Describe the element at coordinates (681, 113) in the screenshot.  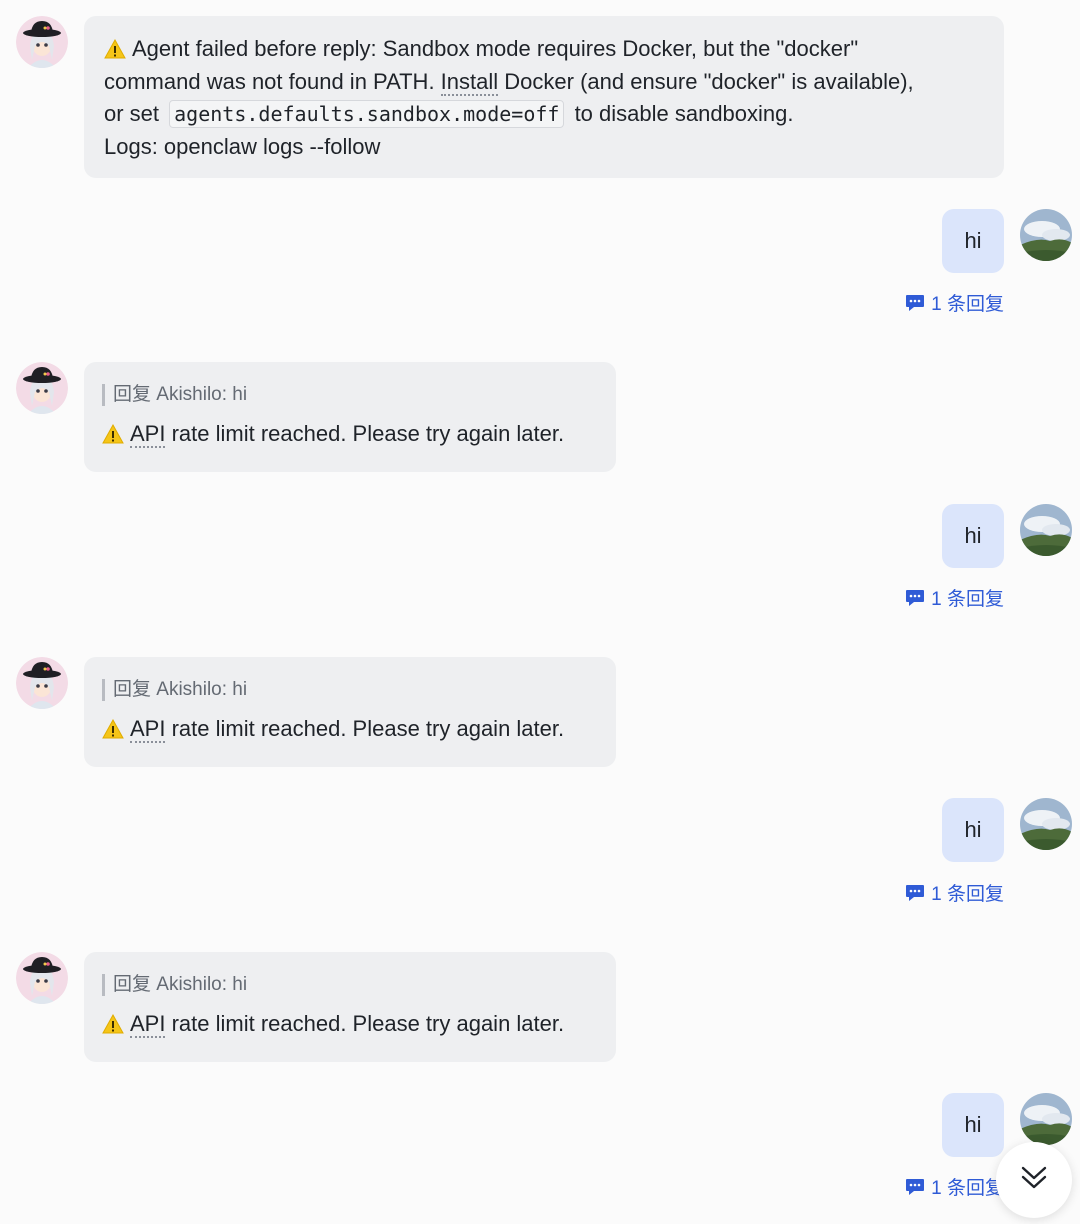
I see `error-line-3b: to disable sandboxing.` at that location.